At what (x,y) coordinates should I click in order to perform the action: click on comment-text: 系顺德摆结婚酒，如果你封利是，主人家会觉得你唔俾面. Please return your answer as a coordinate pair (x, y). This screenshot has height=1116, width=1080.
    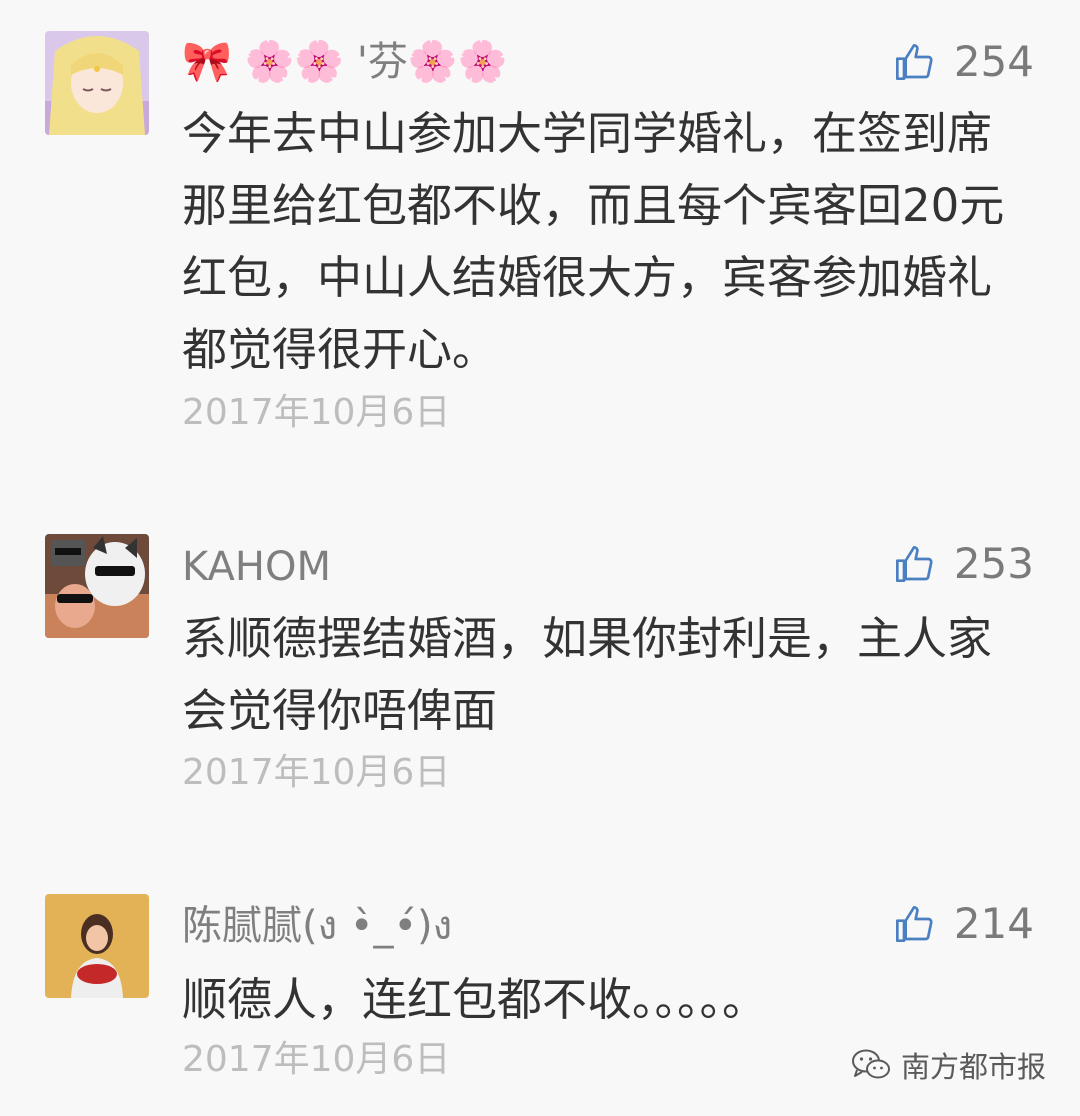
    Looking at the image, I should click on (587, 674).